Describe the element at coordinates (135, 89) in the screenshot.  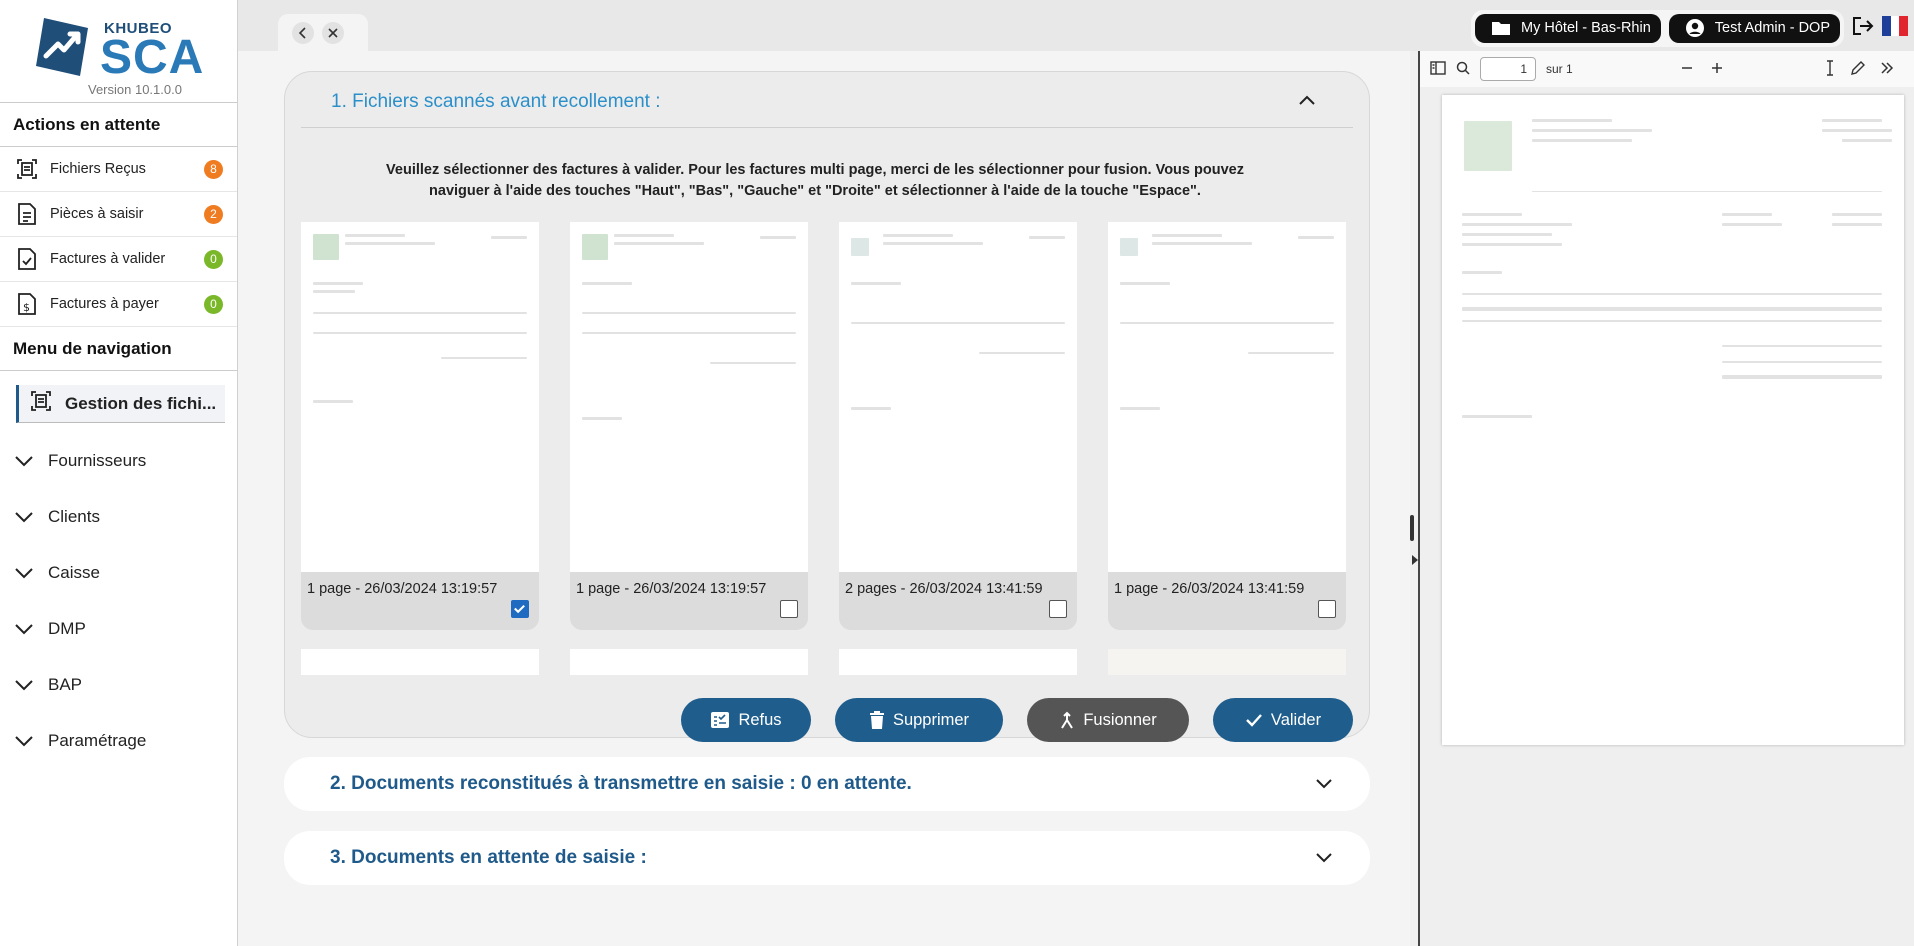
I see `app-version: Version 10.1.0.0` at that location.